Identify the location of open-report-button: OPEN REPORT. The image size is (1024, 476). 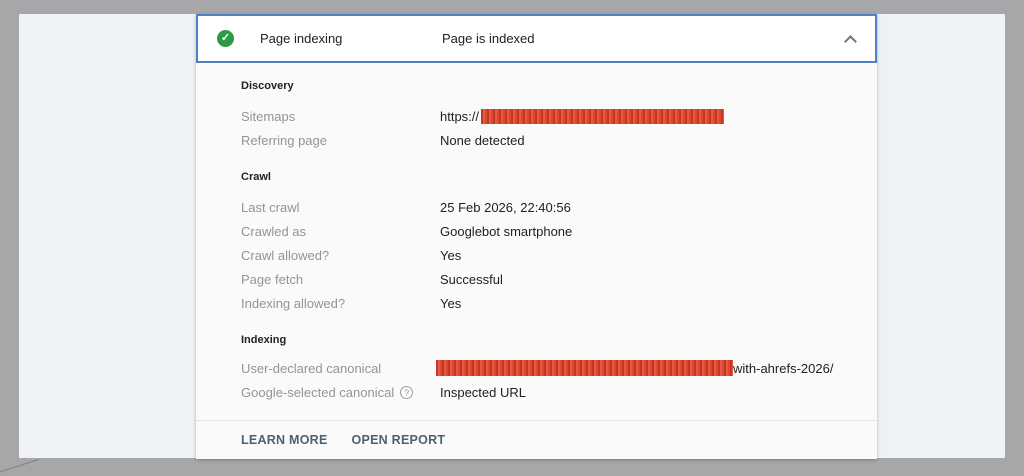
(399, 440).